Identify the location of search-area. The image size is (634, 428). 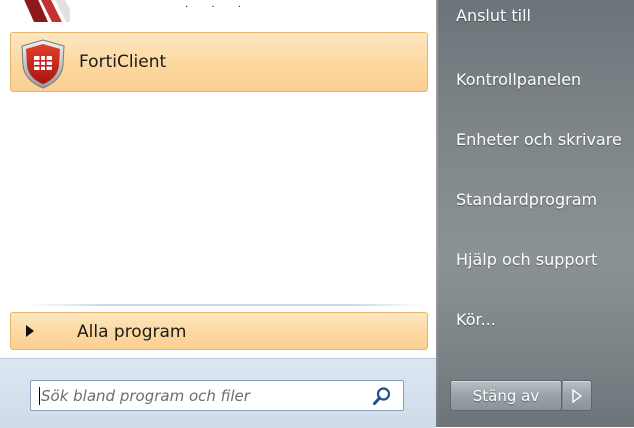
(218, 393).